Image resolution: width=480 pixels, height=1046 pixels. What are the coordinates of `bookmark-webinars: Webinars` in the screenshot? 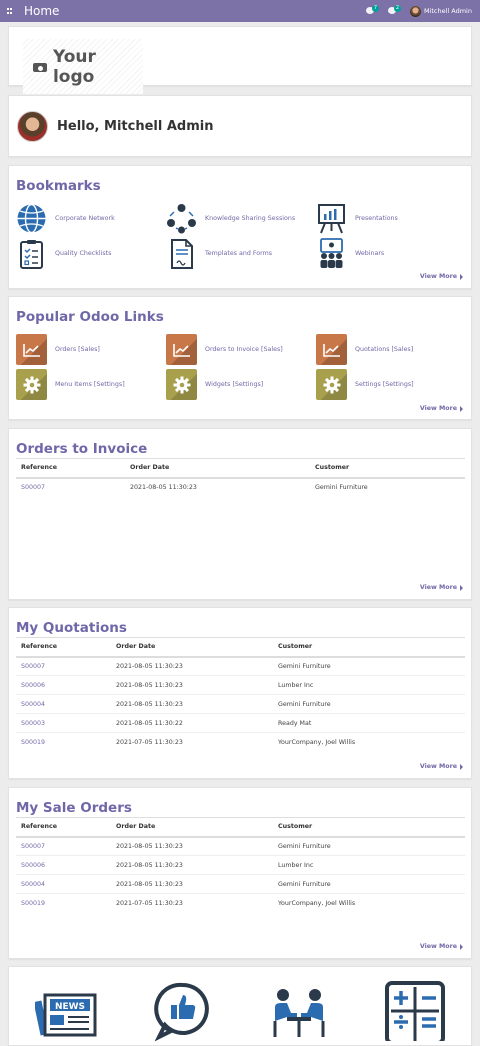 It's located at (391, 253).